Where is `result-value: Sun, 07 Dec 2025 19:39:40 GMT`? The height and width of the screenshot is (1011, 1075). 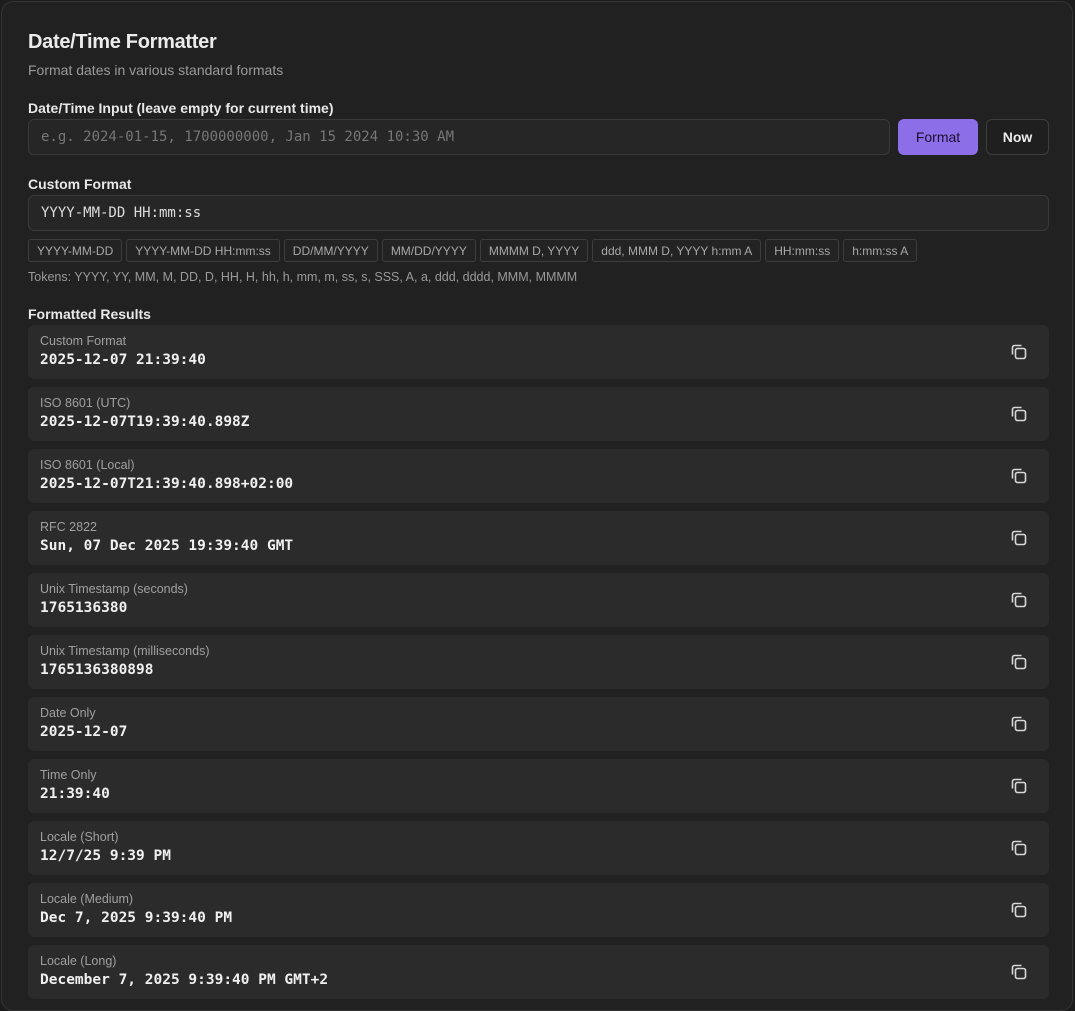 result-value: Sun, 07 Dec 2025 19:39:40 GMT is located at coordinates (167, 546).